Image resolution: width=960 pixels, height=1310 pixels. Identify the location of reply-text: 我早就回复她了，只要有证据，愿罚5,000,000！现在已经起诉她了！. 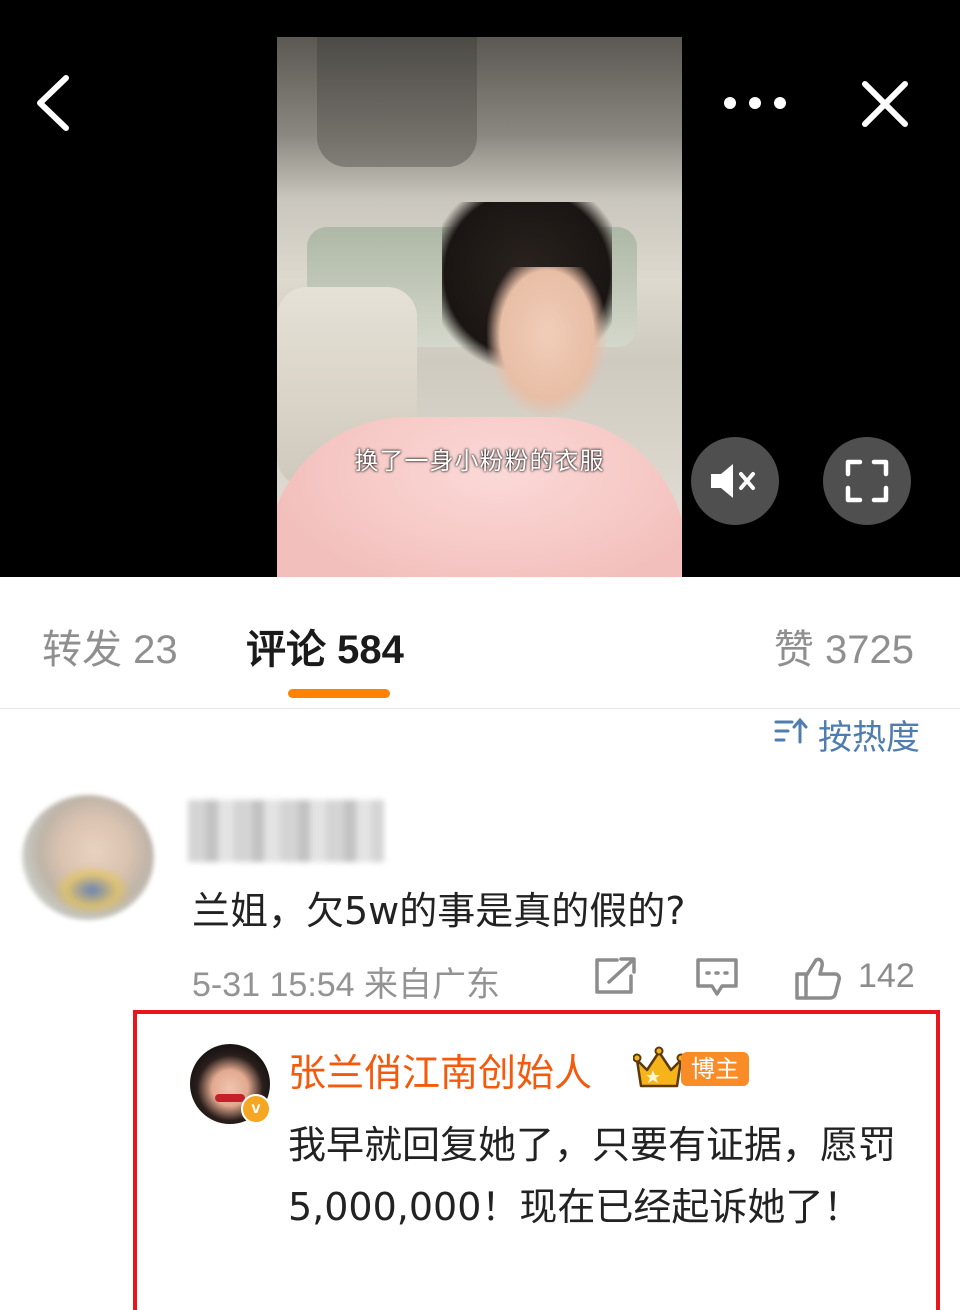
(592, 1176).